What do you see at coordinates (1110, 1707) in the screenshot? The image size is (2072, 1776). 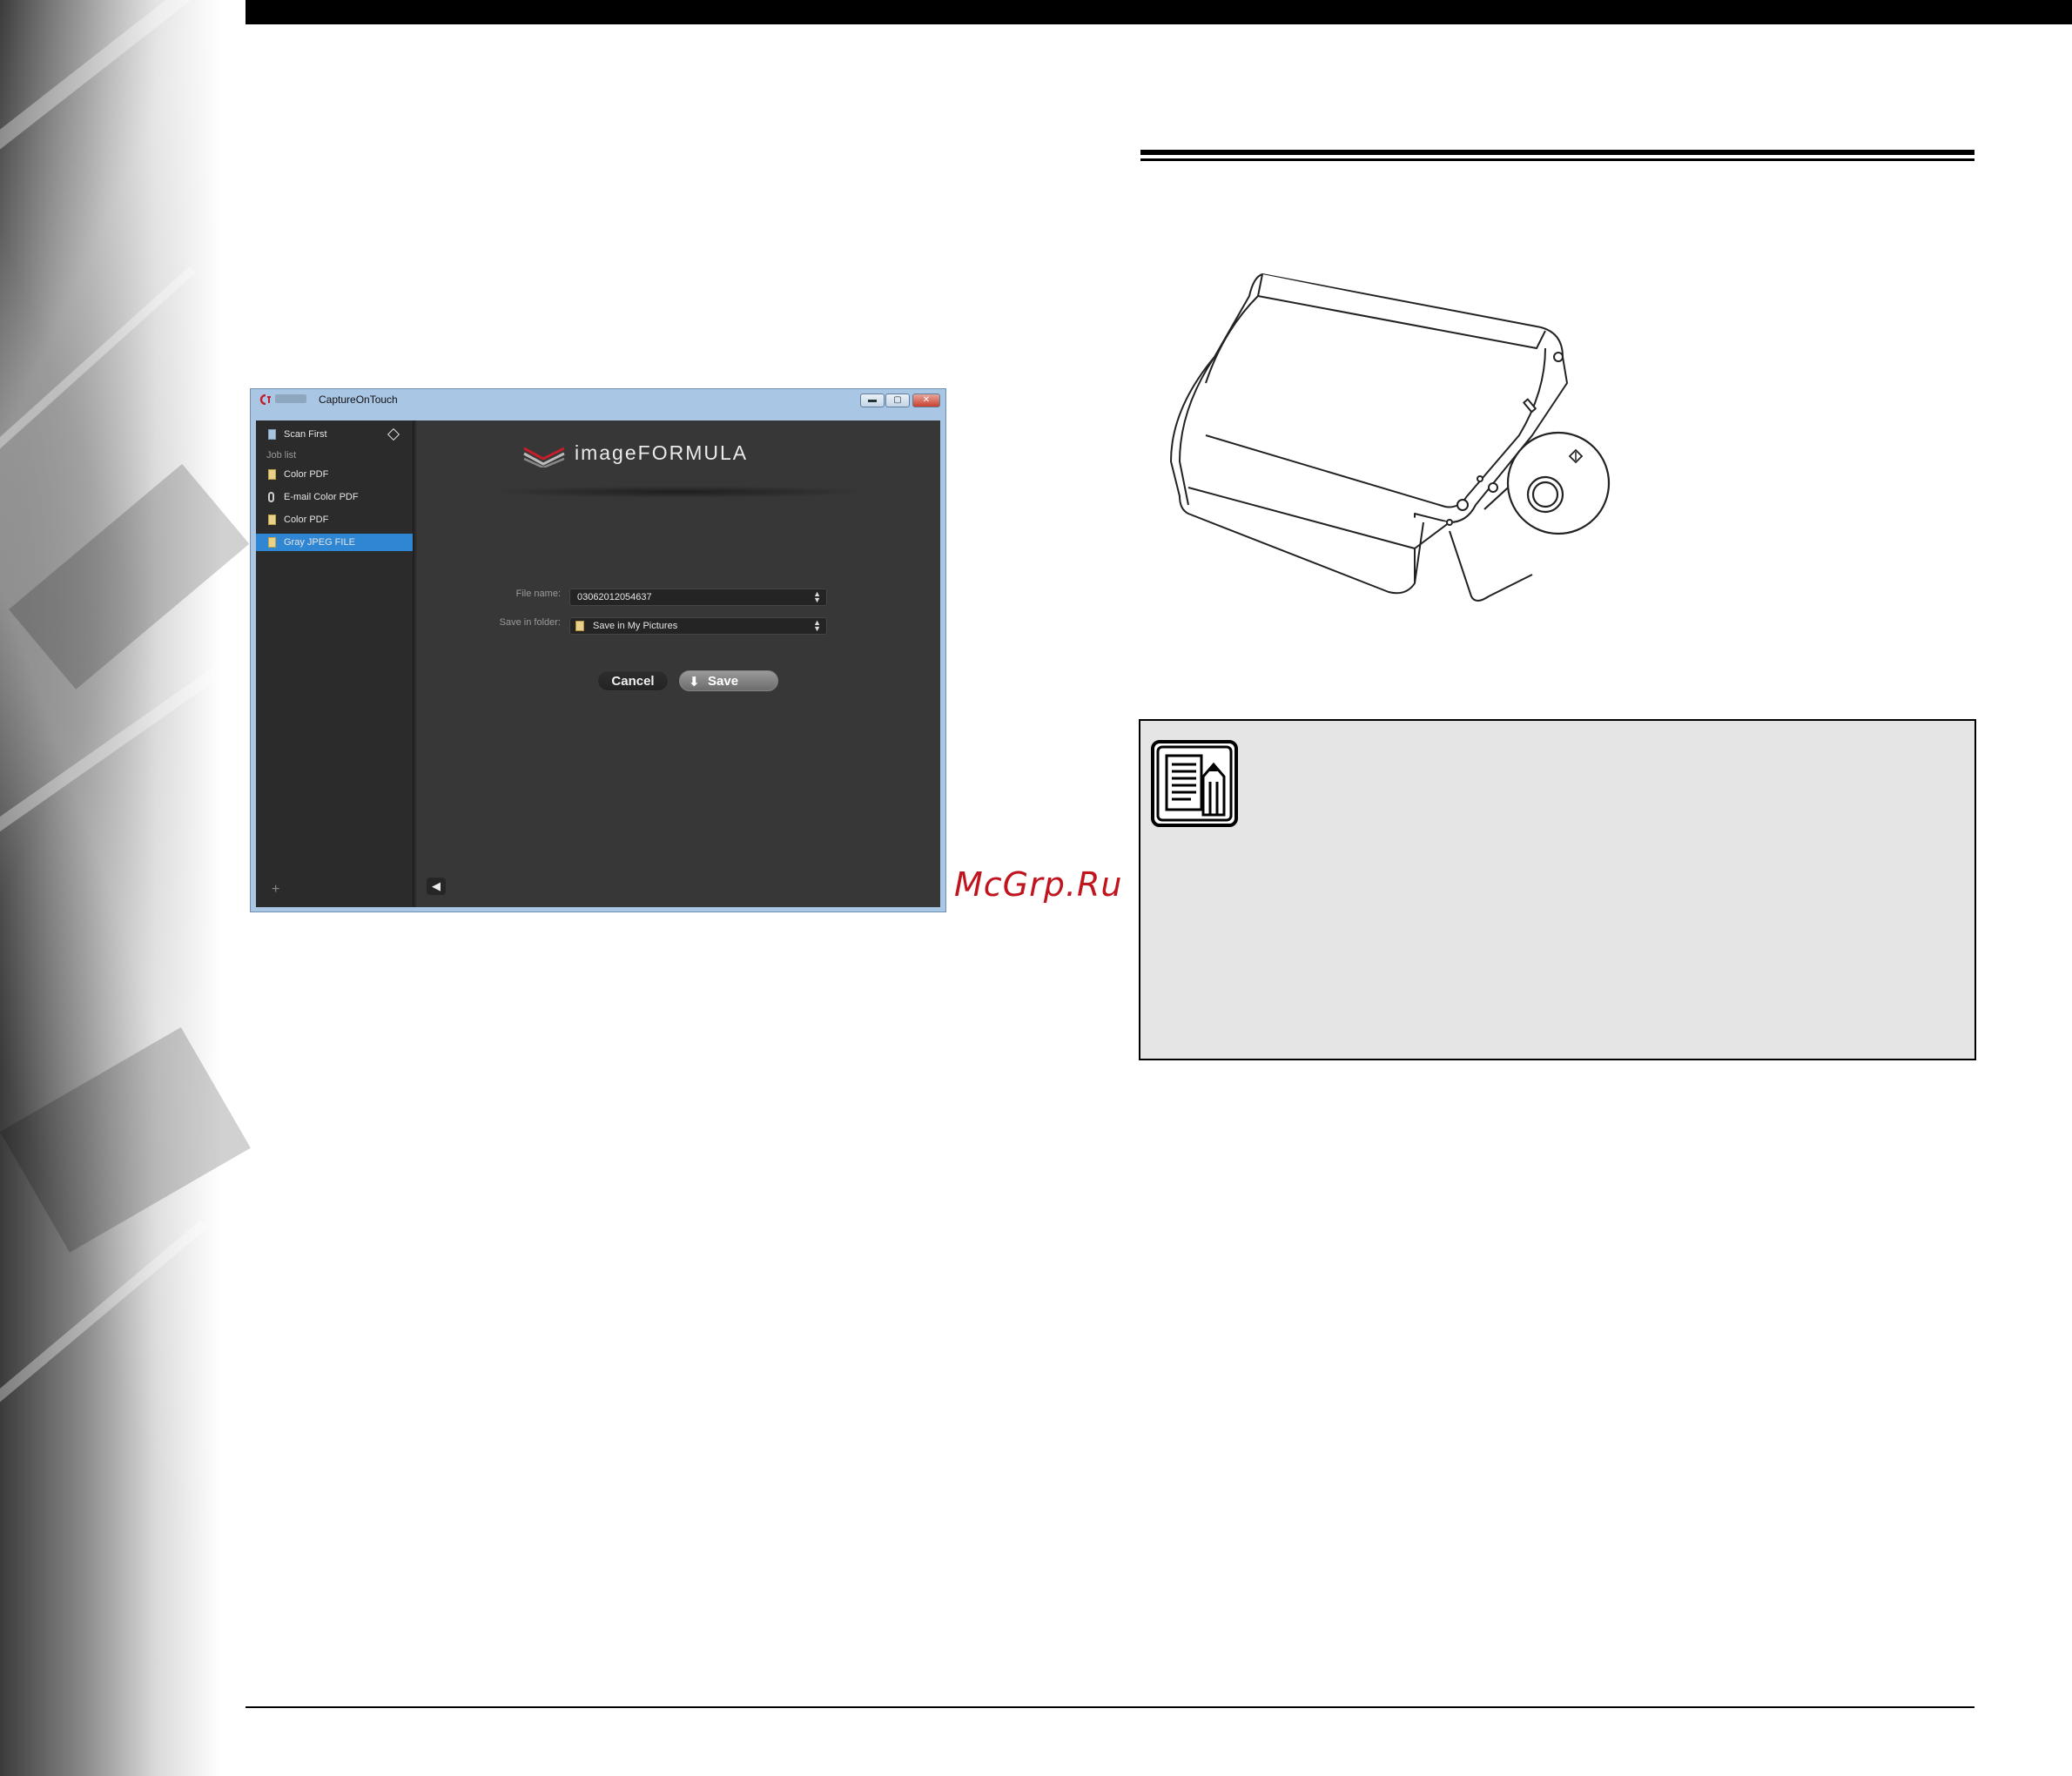 I see `page-footer-rule` at bounding box center [1110, 1707].